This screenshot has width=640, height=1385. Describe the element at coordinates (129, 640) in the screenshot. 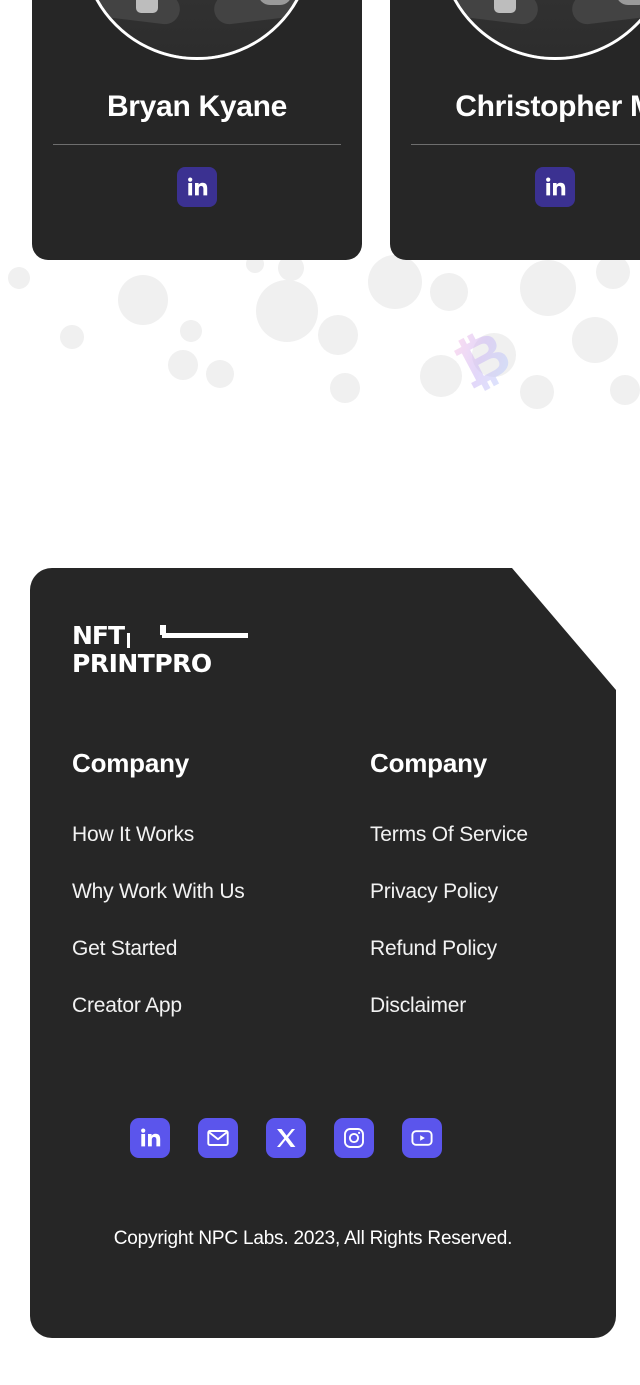

I see `brand-logo-tick` at that location.